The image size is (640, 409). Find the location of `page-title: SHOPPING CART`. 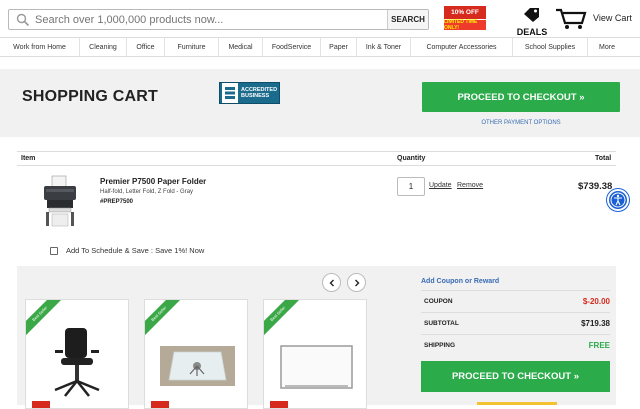

page-title: SHOPPING CART is located at coordinates (90, 96).